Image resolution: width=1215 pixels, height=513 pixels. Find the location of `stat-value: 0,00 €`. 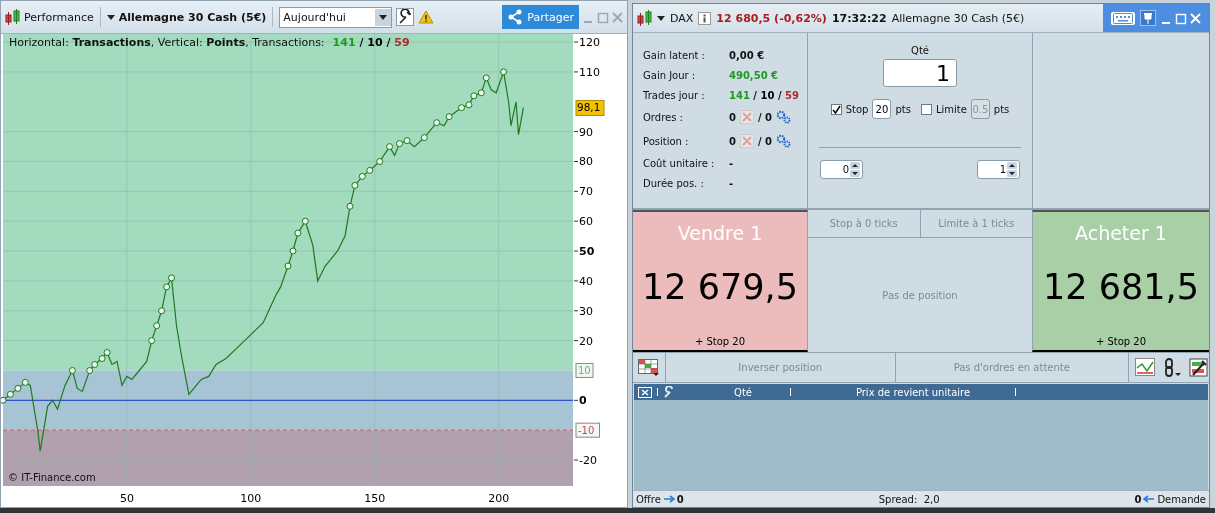

stat-value: 0,00 € is located at coordinates (747, 55).